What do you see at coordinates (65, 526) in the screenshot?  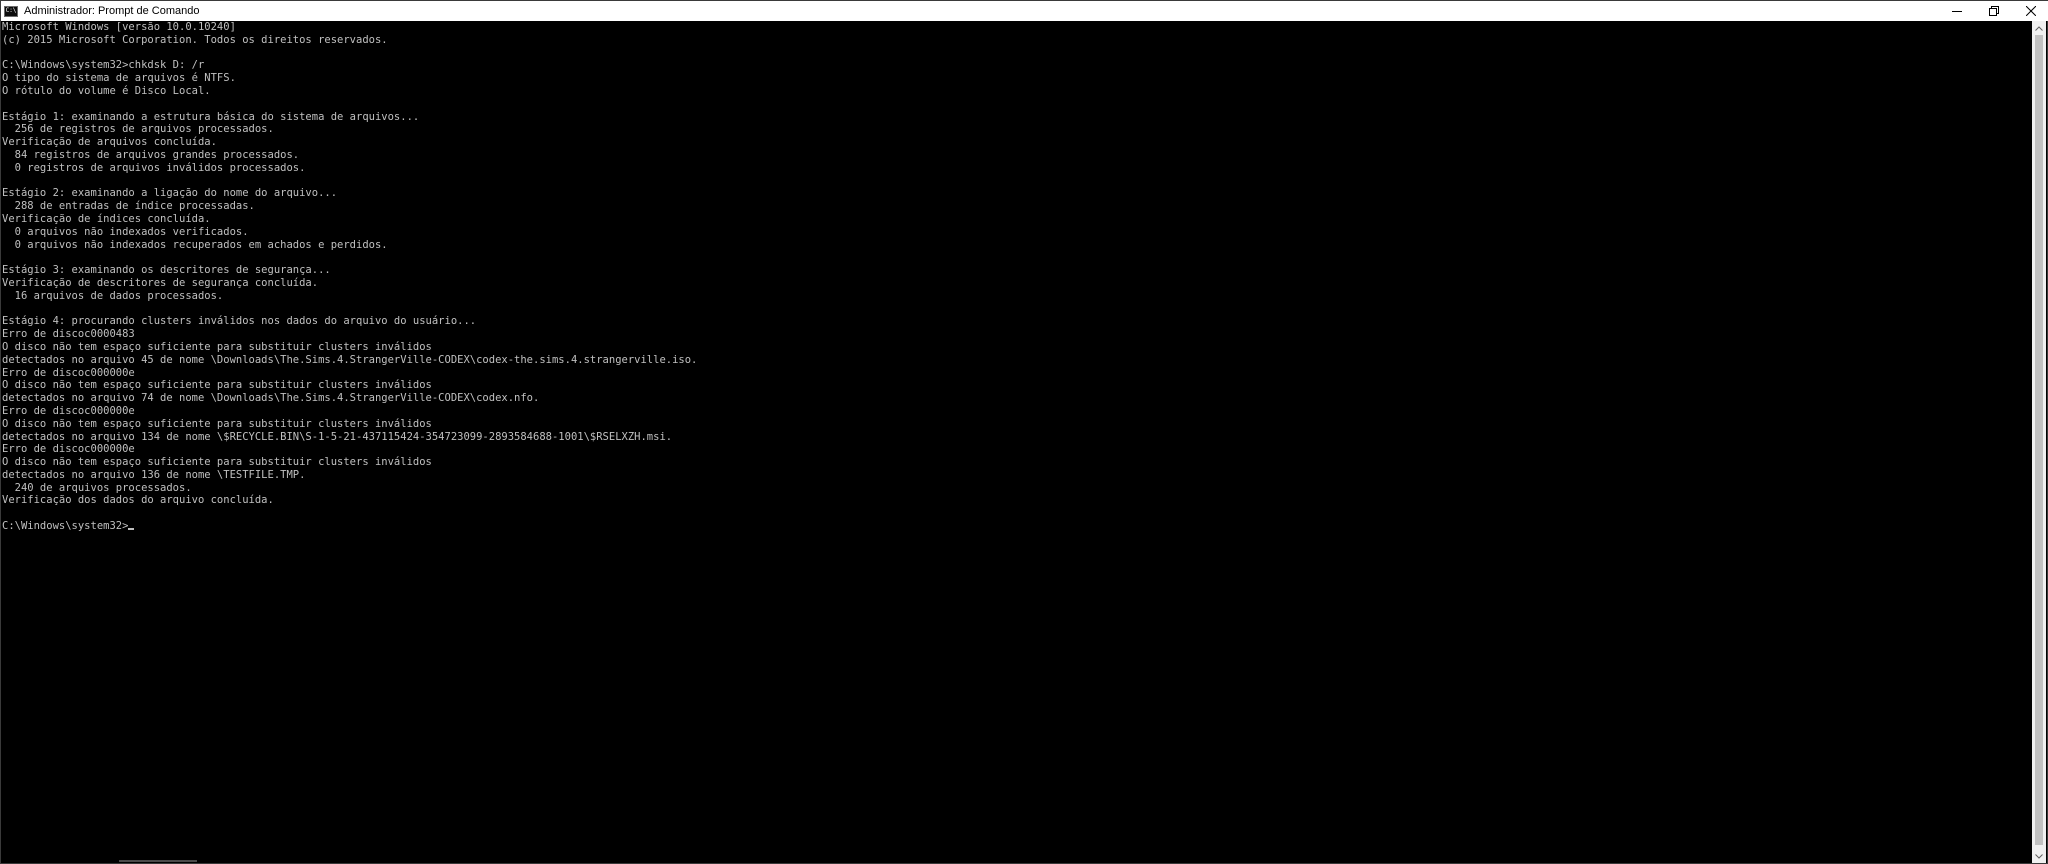 I see `prompt-text: C:\Windows\system32>` at bounding box center [65, 526].